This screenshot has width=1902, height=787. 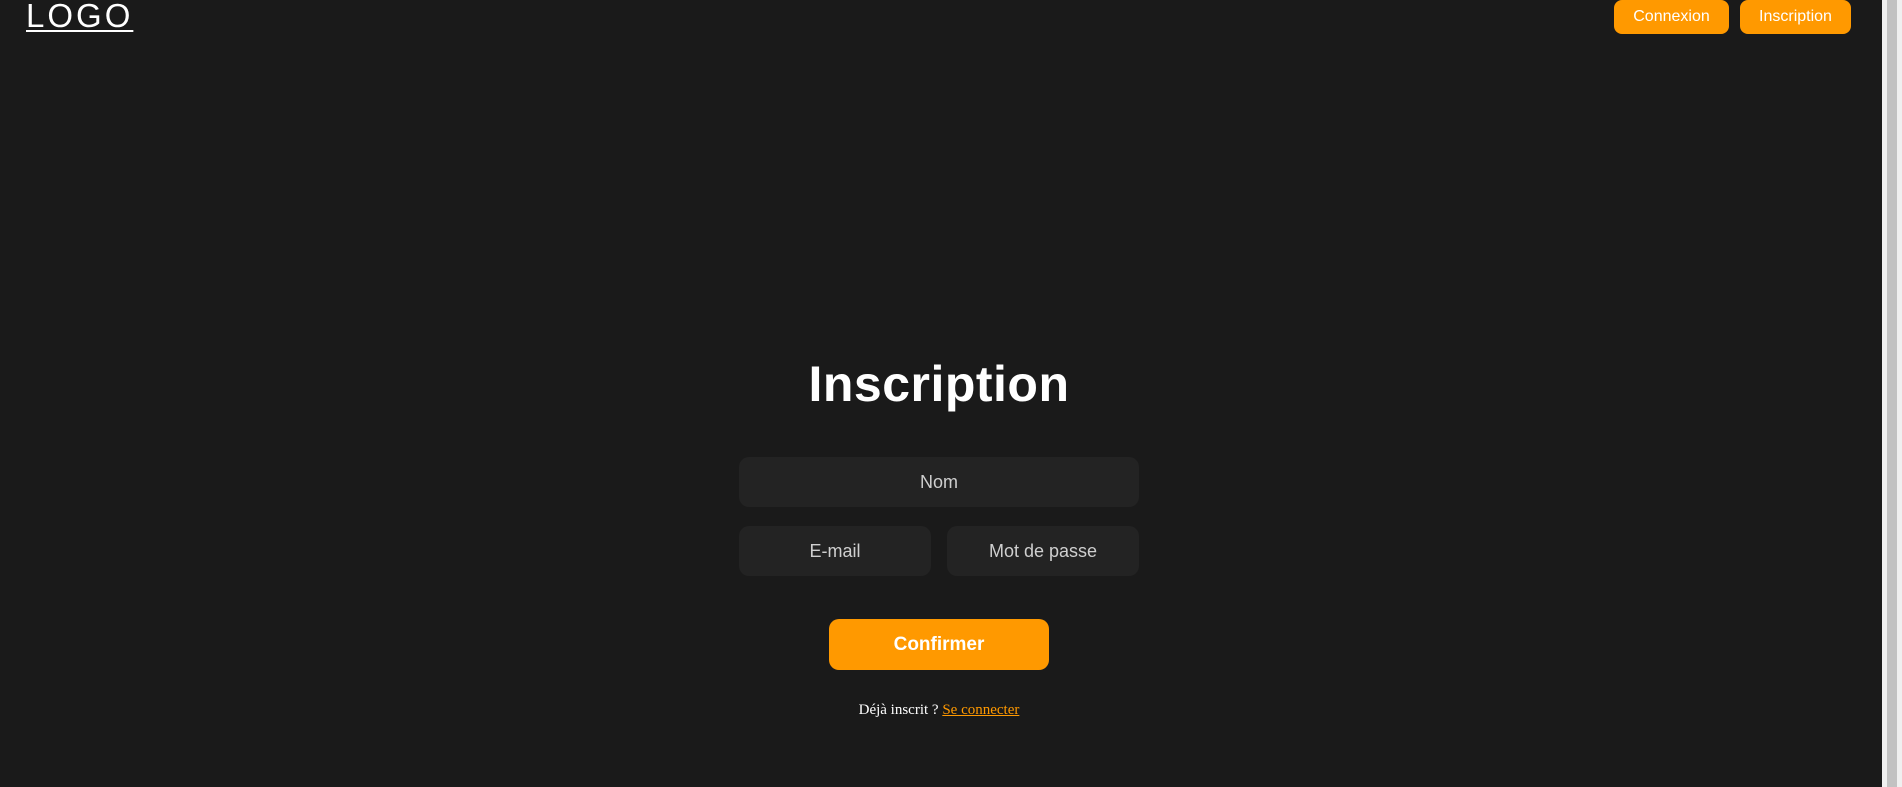 I want to click on confirm-button: Confirmer, so click(x=939, y=644).